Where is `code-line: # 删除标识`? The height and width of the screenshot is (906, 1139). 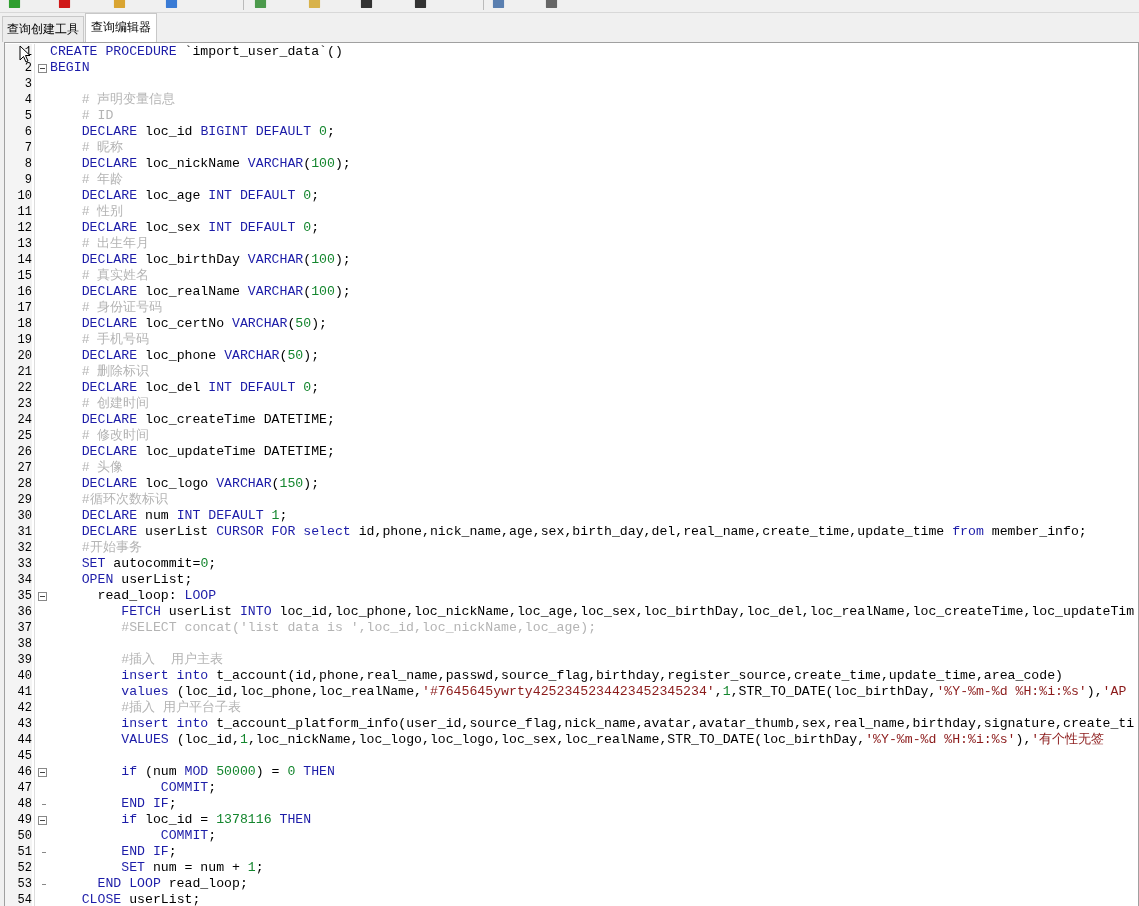
code-line: # 删除标识 is located at coordinates (115, 372).